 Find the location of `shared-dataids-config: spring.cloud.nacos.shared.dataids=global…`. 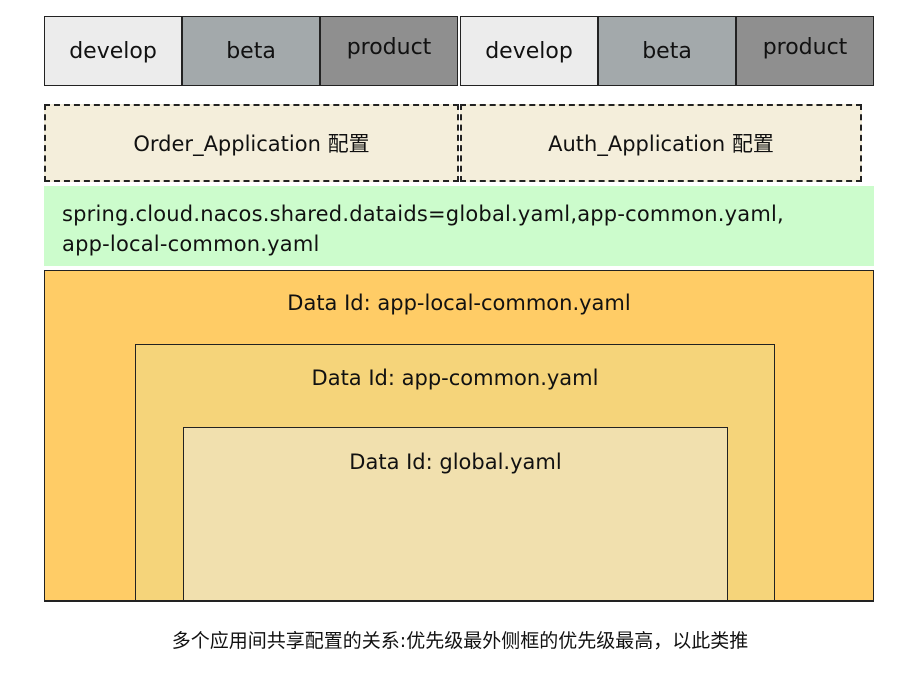

shared-dataids-config: spring.cloud.nacos.shared.dataids=global… is located at coordinates (459, 226).